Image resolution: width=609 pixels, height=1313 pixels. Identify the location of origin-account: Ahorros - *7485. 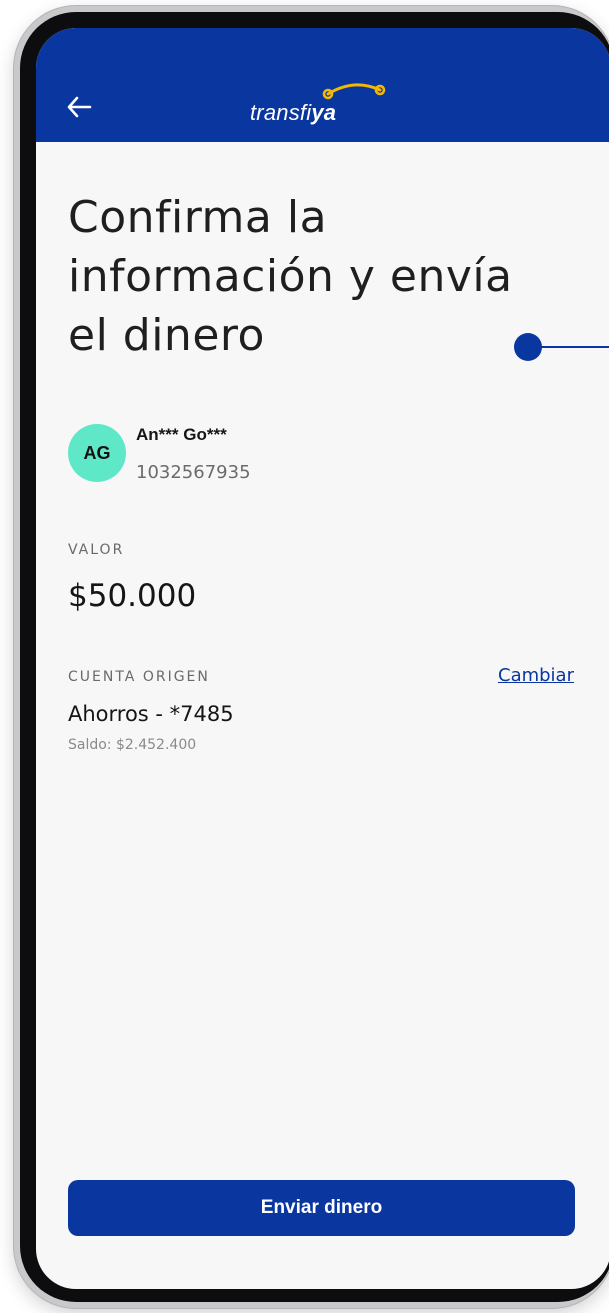
(151, 714).